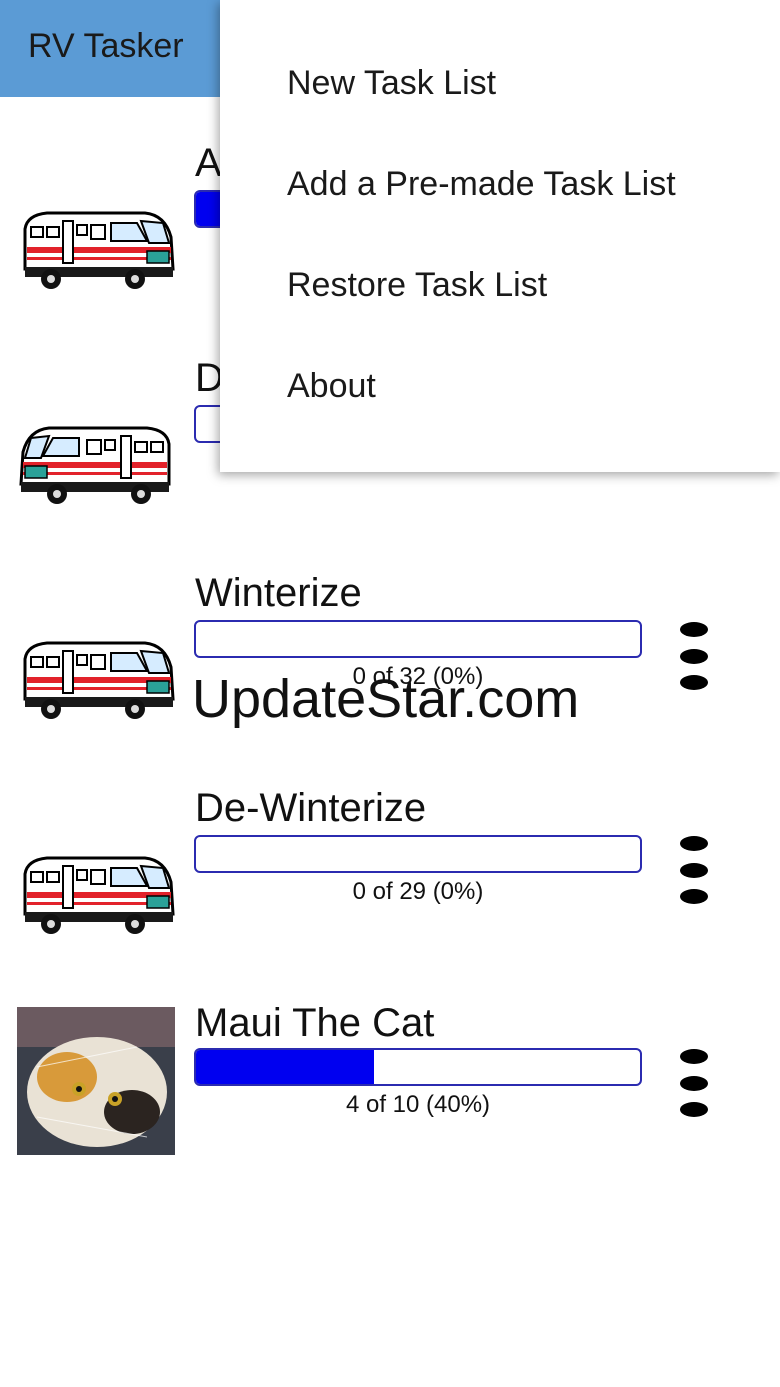  I want to click on menu-item-new-task-list: New Task List, so click(391, 83).